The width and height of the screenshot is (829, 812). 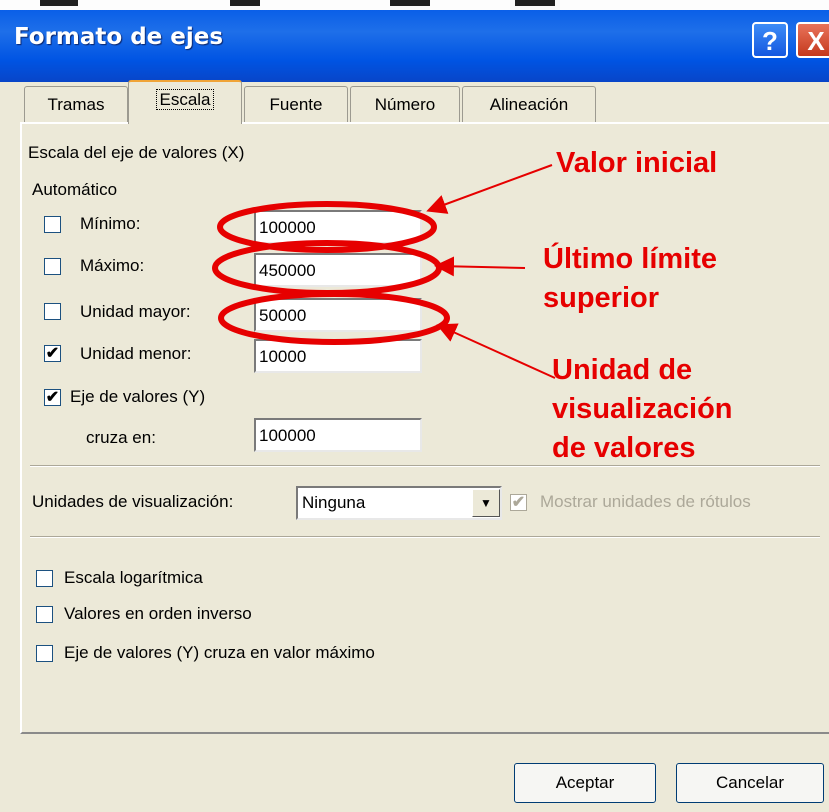 What do you see at coordinates (624, 448) in the screenshot?
I see `annotation-unit-3: de valores` at bounding box center [624, 448].